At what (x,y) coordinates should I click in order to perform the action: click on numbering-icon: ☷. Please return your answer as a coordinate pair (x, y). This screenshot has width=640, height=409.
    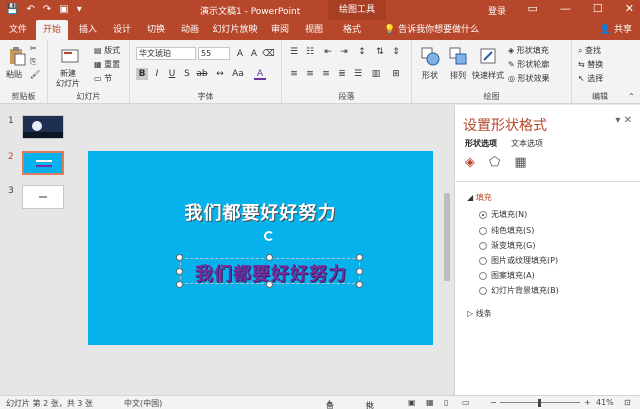
    Looking at the image, I should click on (310, 52).